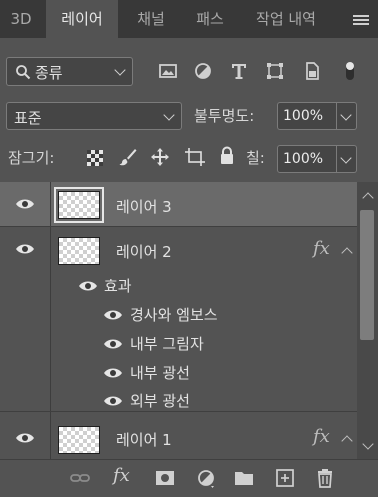 The image size is (378, 497). Describe the element at coordinates (227, 156) in the screenshot. I see `lock-all-icon` at that location.